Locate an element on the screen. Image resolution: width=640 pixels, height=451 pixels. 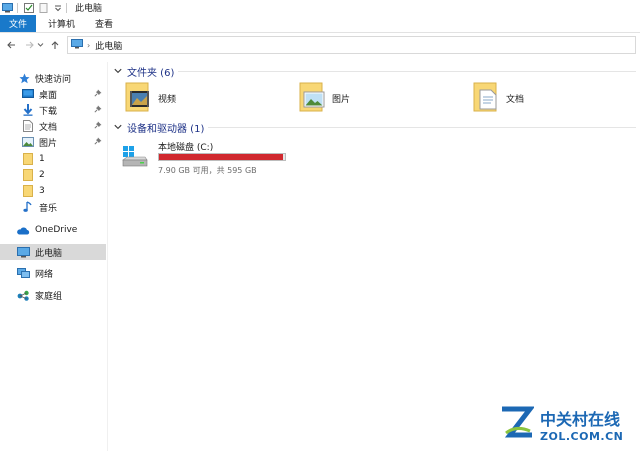
folder-label: 图片 is located at coordinates (341, 99).